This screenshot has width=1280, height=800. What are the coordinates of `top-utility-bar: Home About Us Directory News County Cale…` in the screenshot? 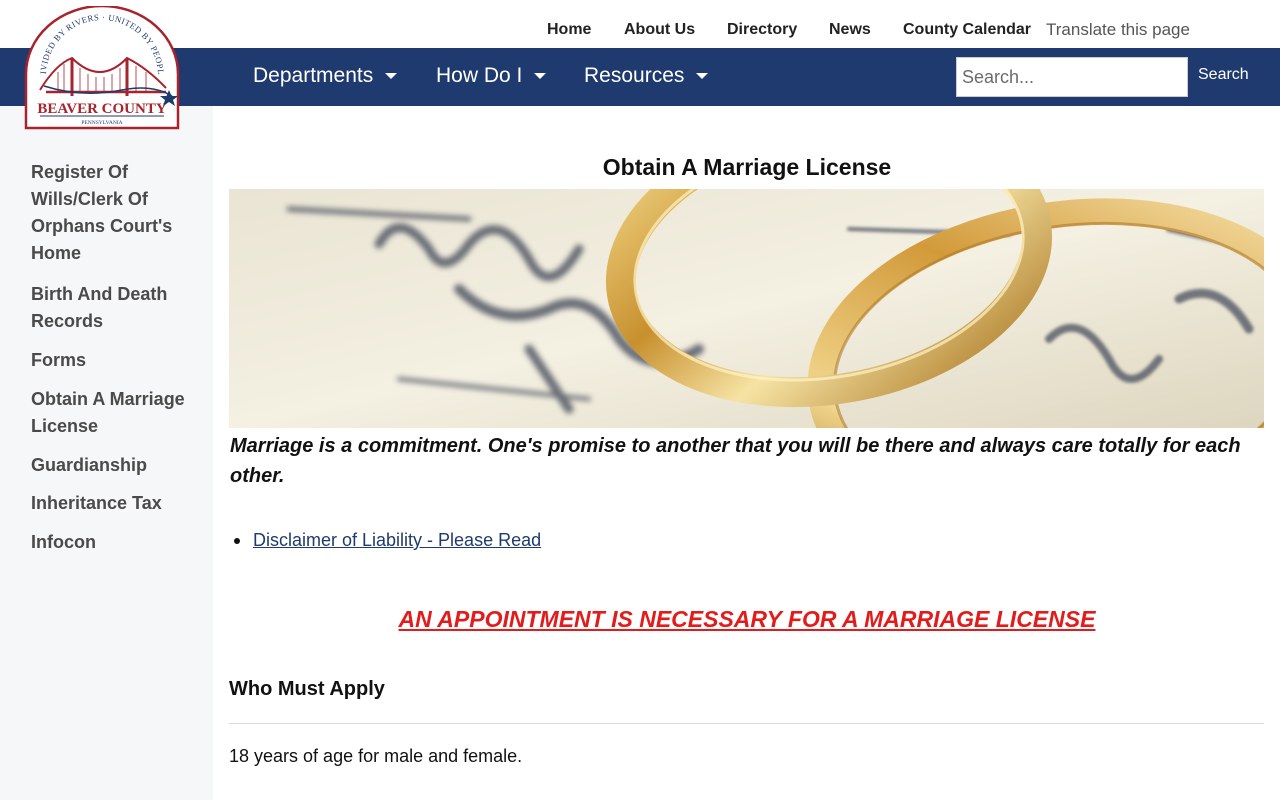 It's located at (640, 24).